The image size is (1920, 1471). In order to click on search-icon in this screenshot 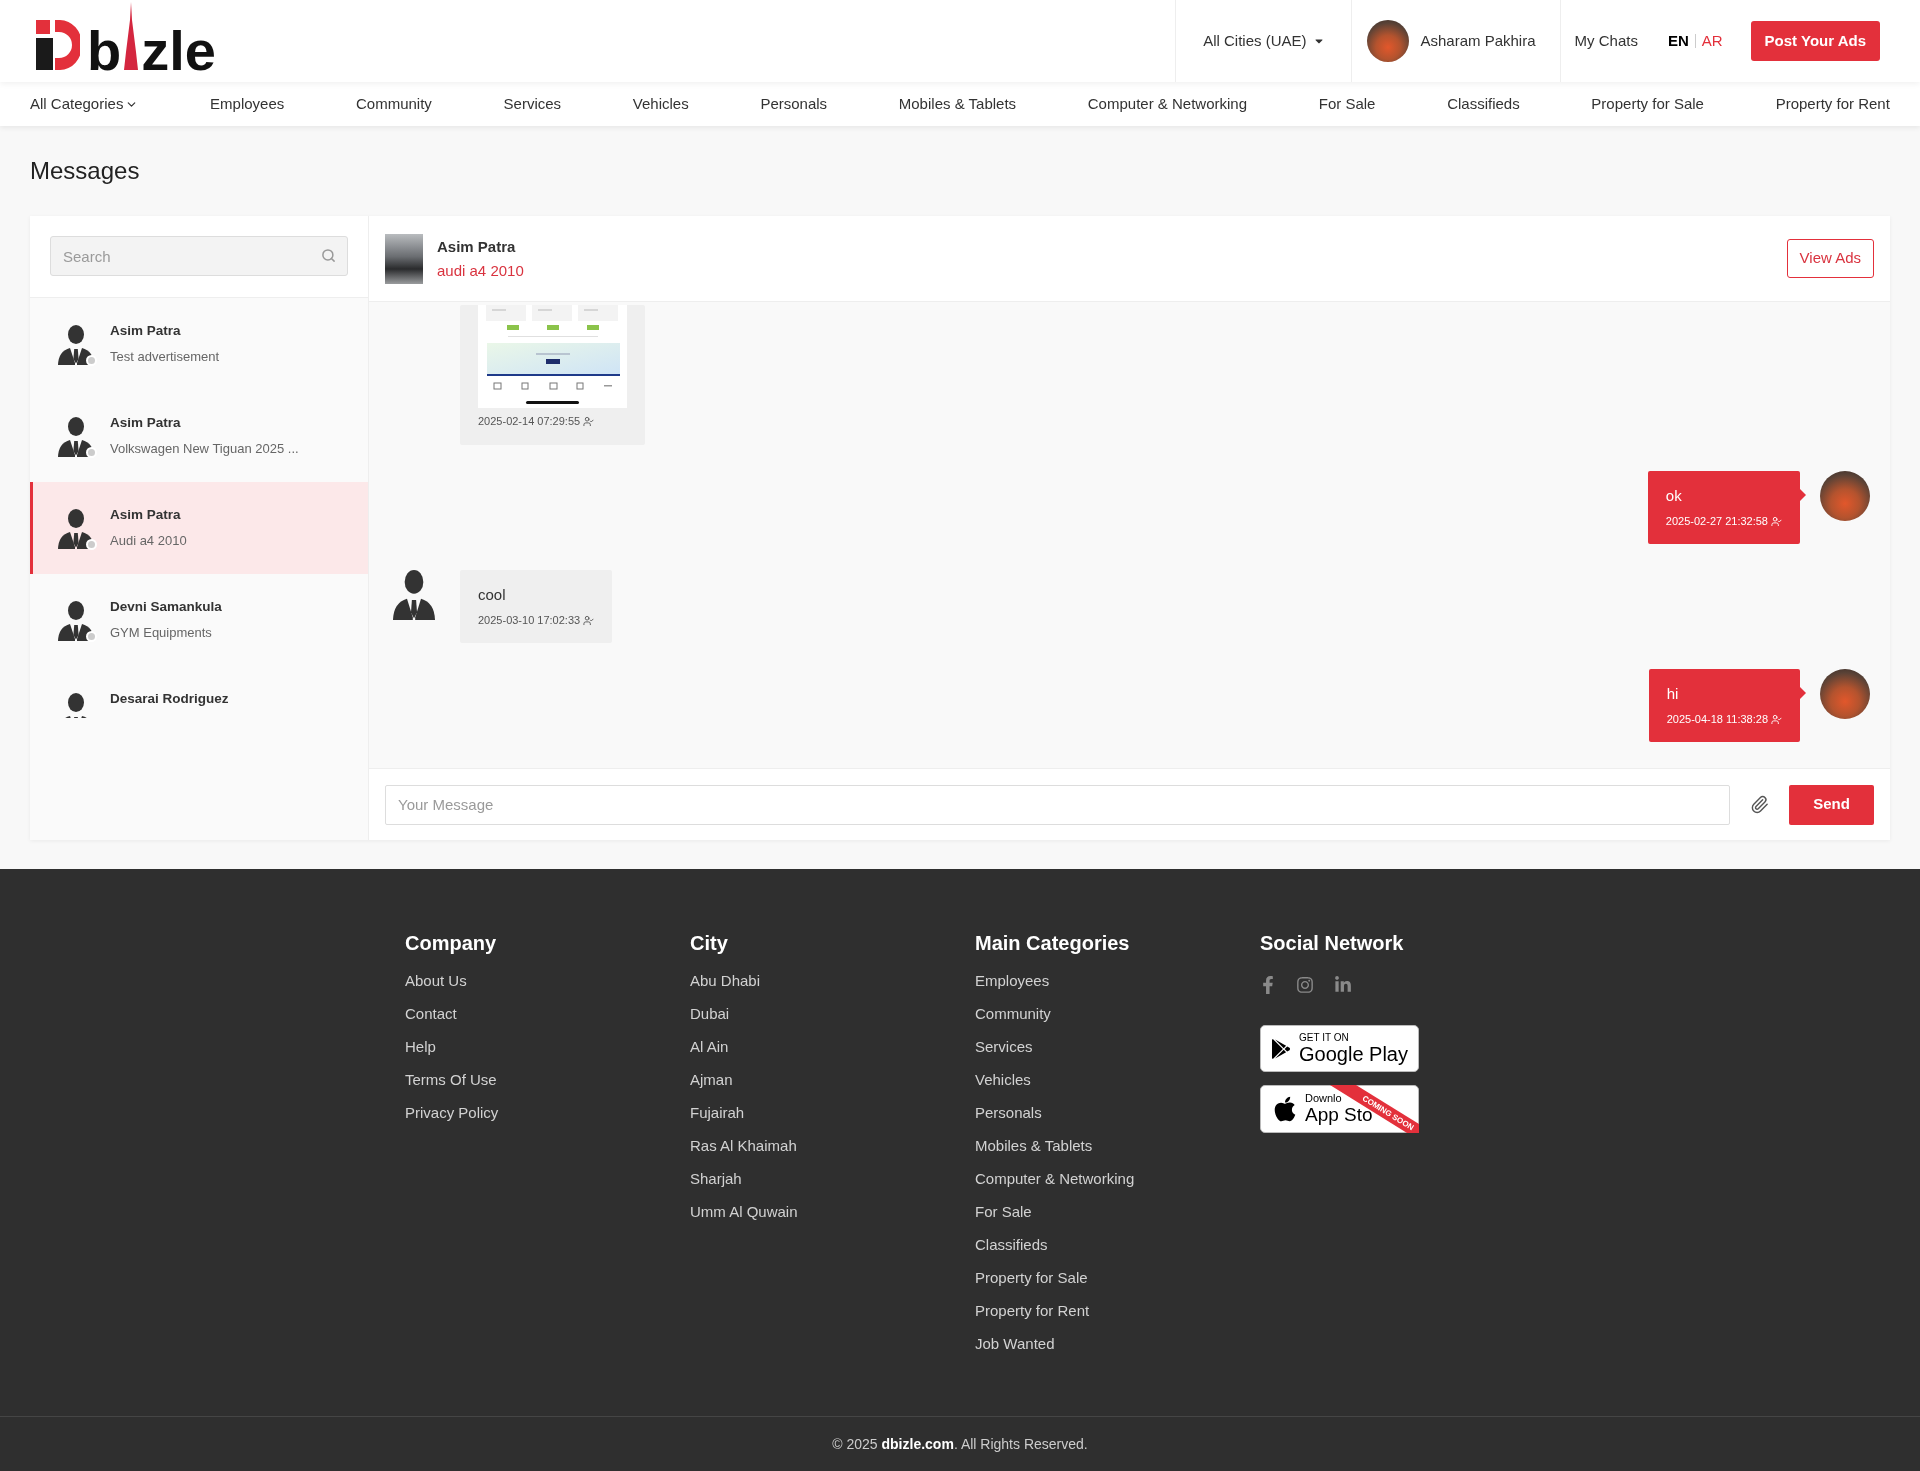, I will do `click(328, 255)`.